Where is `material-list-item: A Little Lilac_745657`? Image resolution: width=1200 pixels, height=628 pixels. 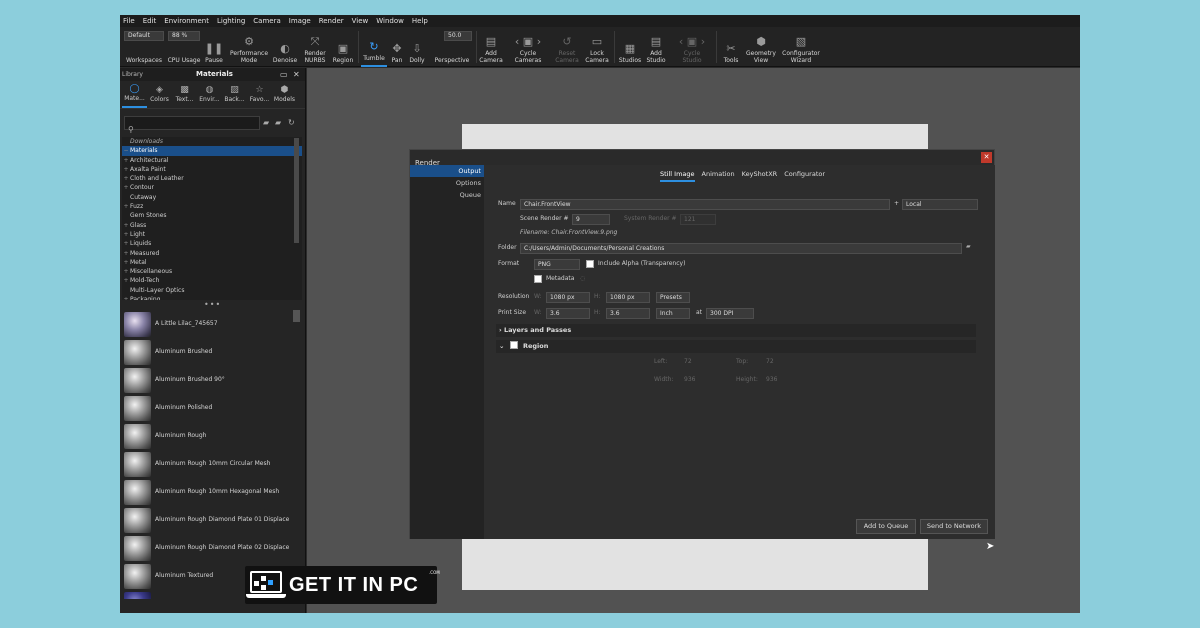 material-list-item: A Little Lilac_745657 is located at coordinates (211, 324).